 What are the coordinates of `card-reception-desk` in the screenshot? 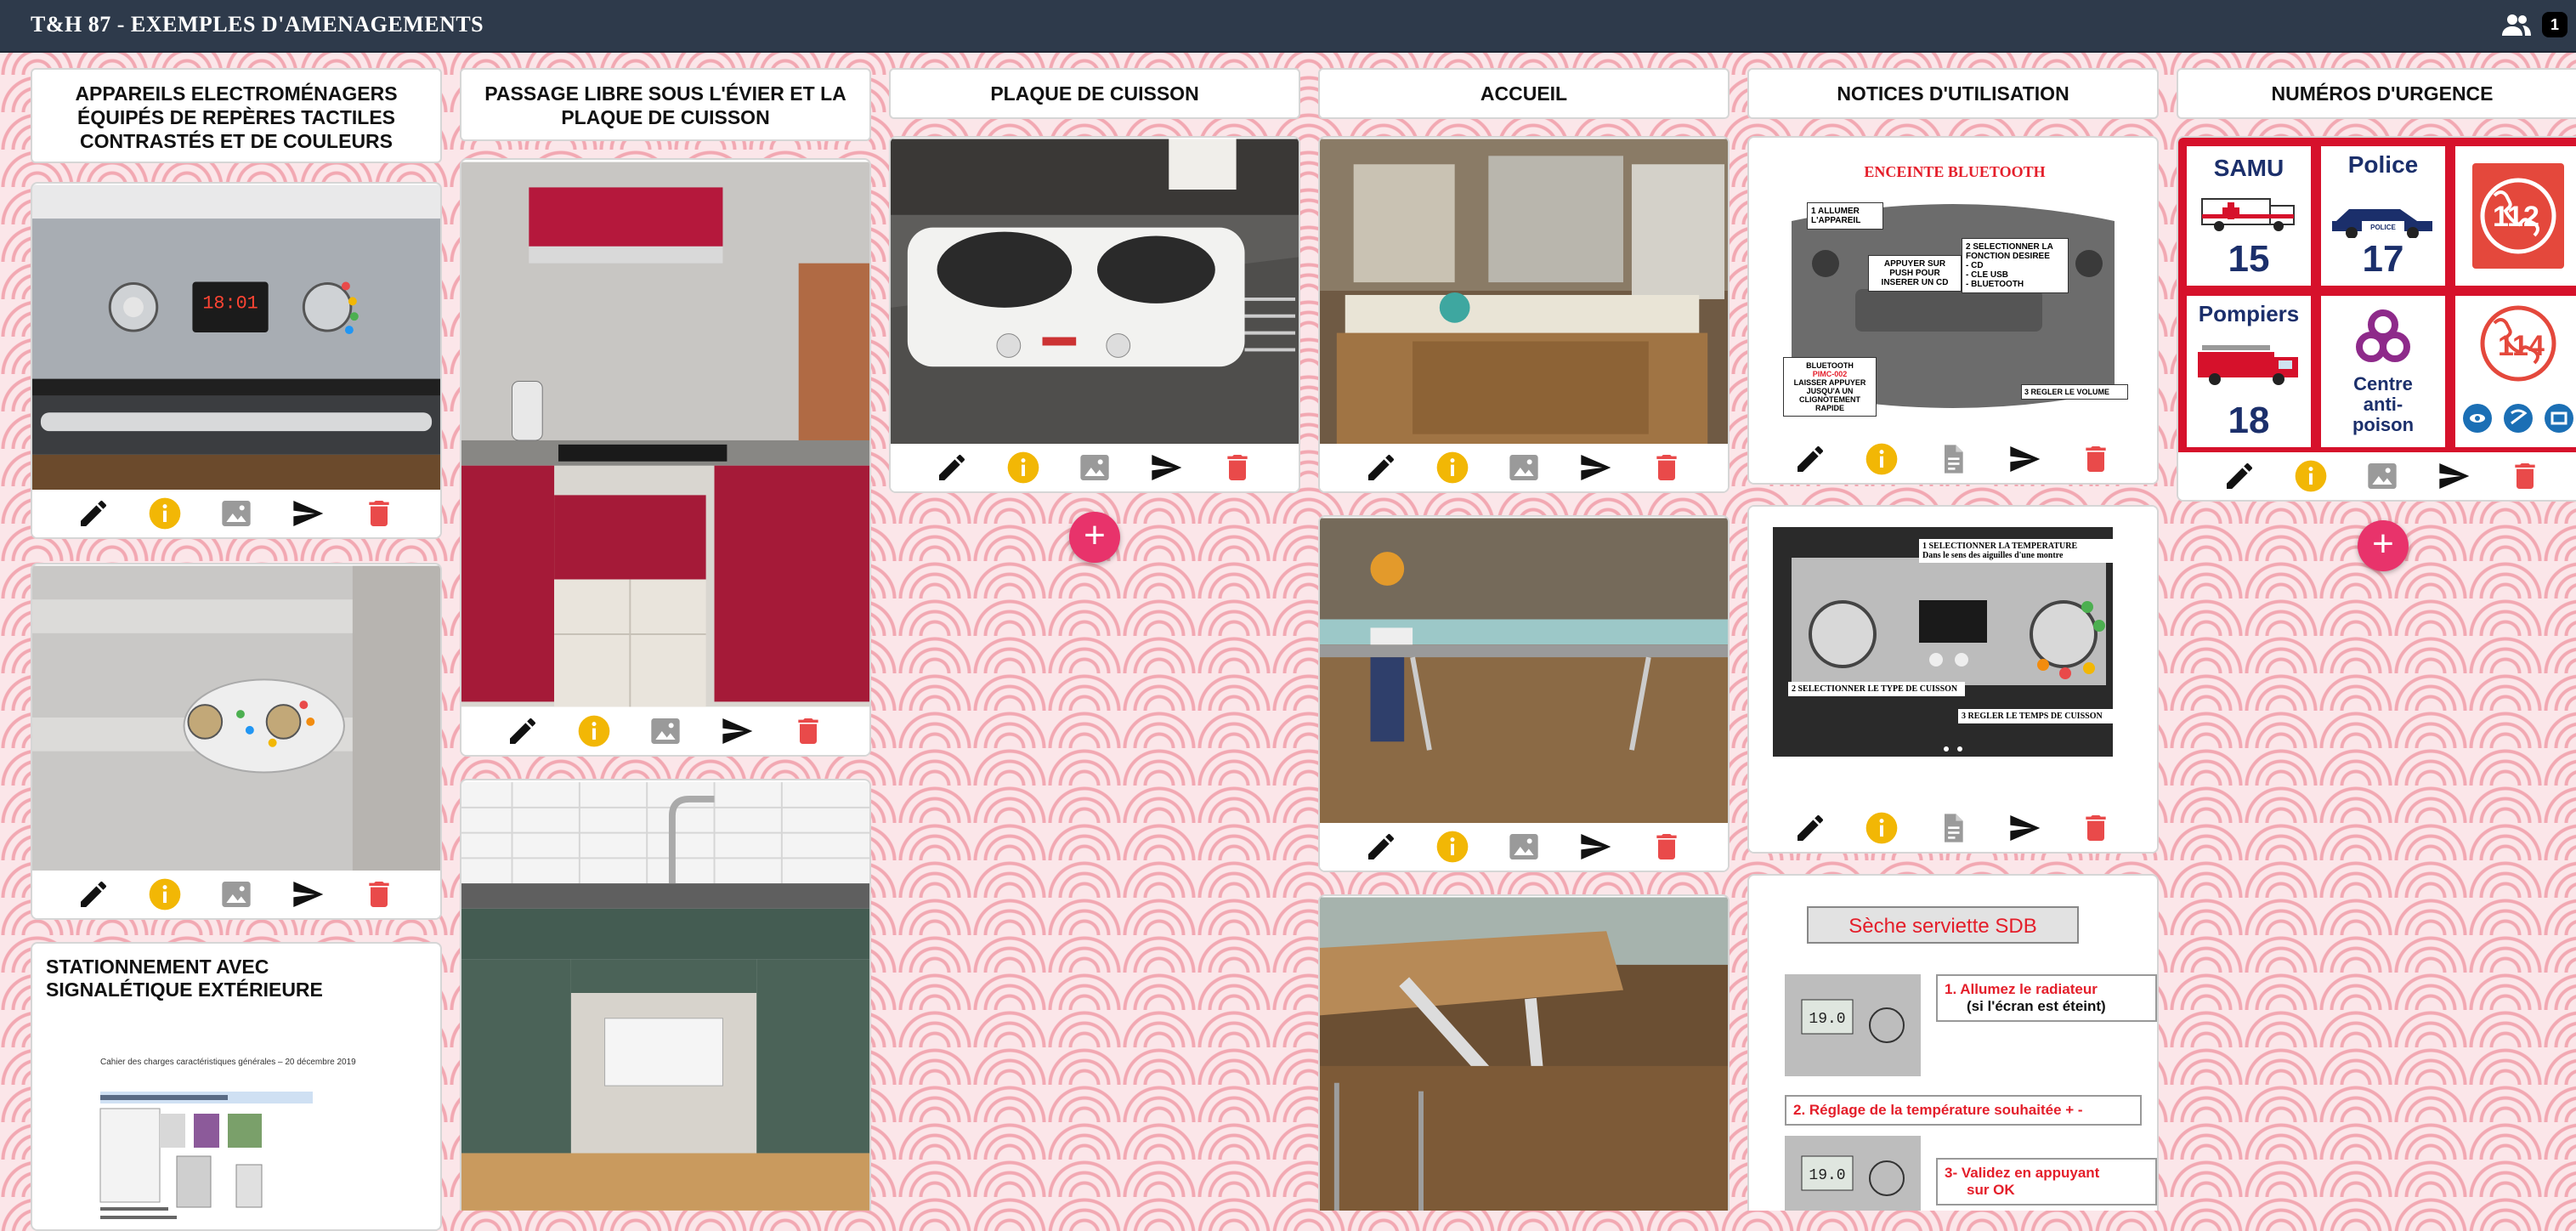 It's located at (1524, 314).